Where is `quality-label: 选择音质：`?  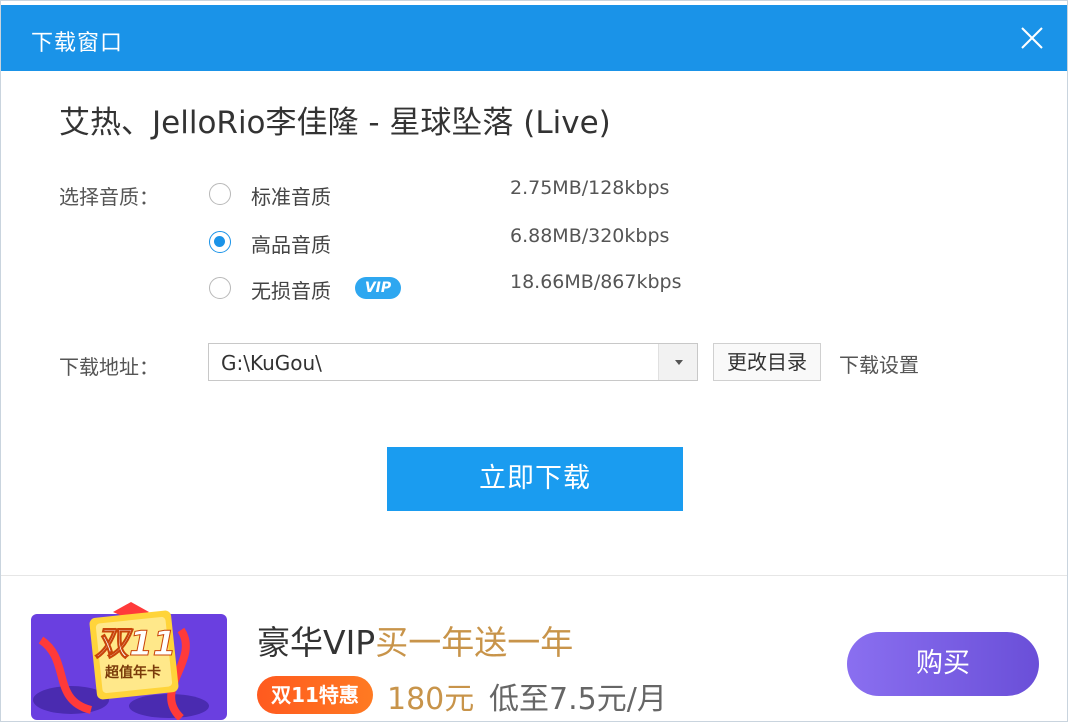 quality-label: 选择音质： is located at coordinates (109, 197).